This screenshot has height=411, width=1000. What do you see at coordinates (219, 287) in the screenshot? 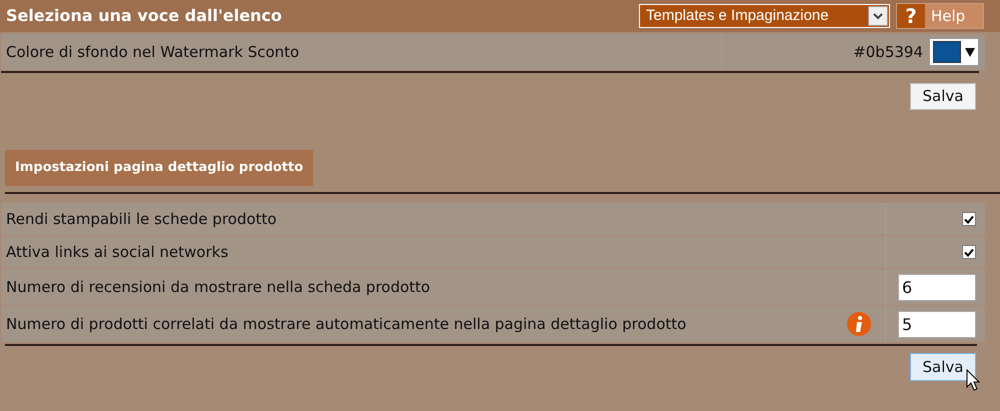
I see `setting-label: Numero di recensioni da mostrare nella scheda prodotto` at bounding box center [219, 287].